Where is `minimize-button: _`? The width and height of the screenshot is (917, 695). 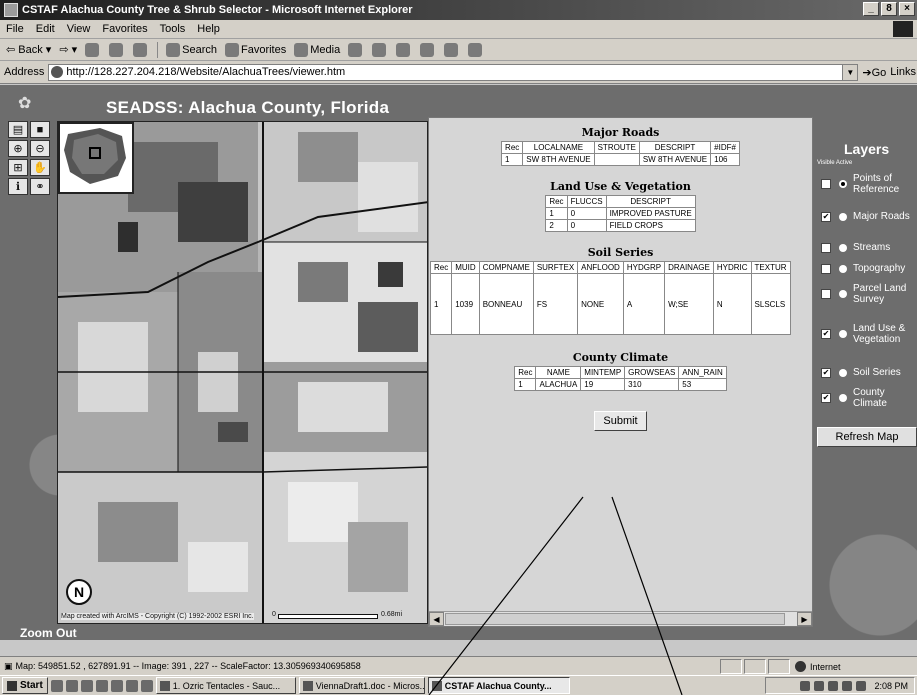
minimize-button: _ is located at coordinates (871, 9).